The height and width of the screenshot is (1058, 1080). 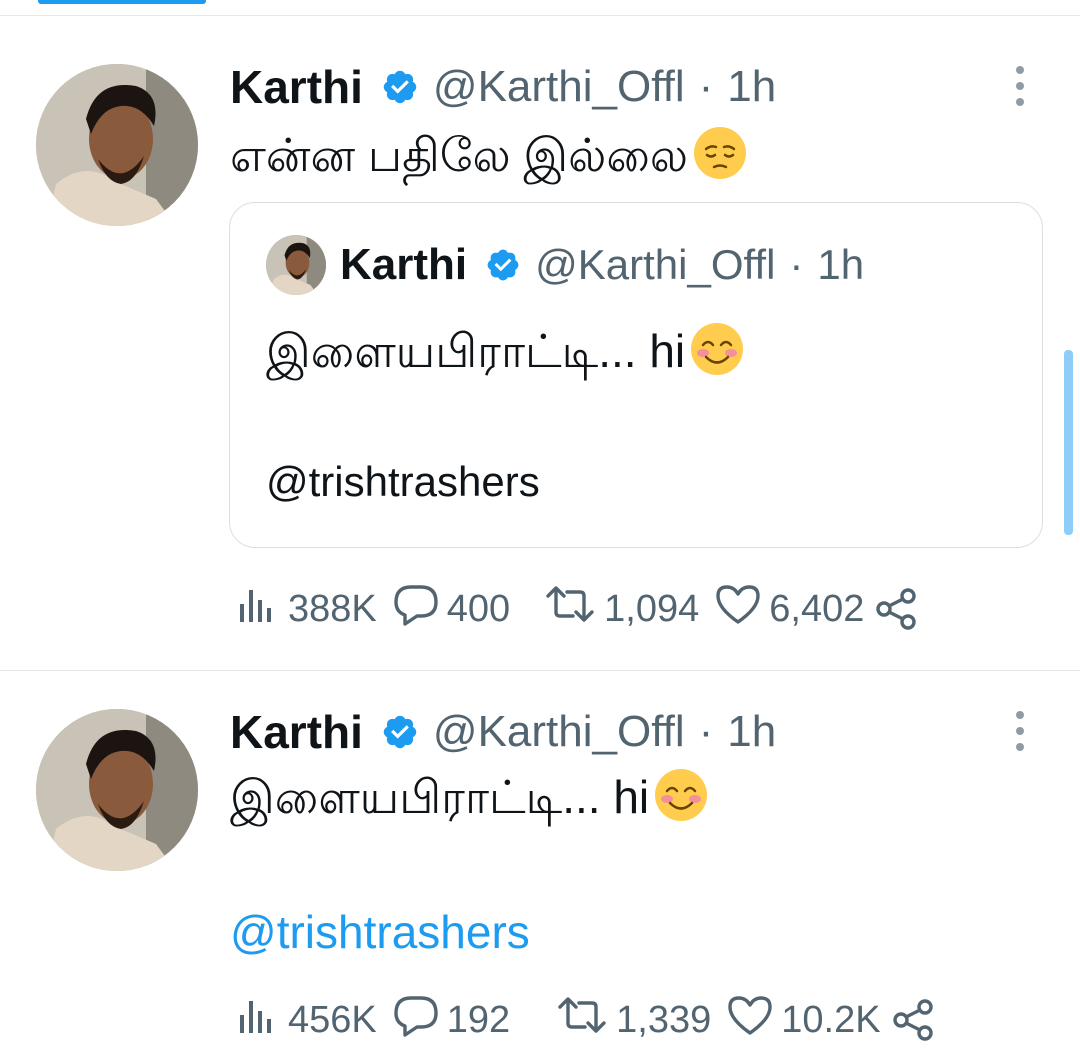 What do you see at coordinates (403, 481) in the screenshot?
I see `quote-mention: @trishtrashers` at bounding box center [403, 481].